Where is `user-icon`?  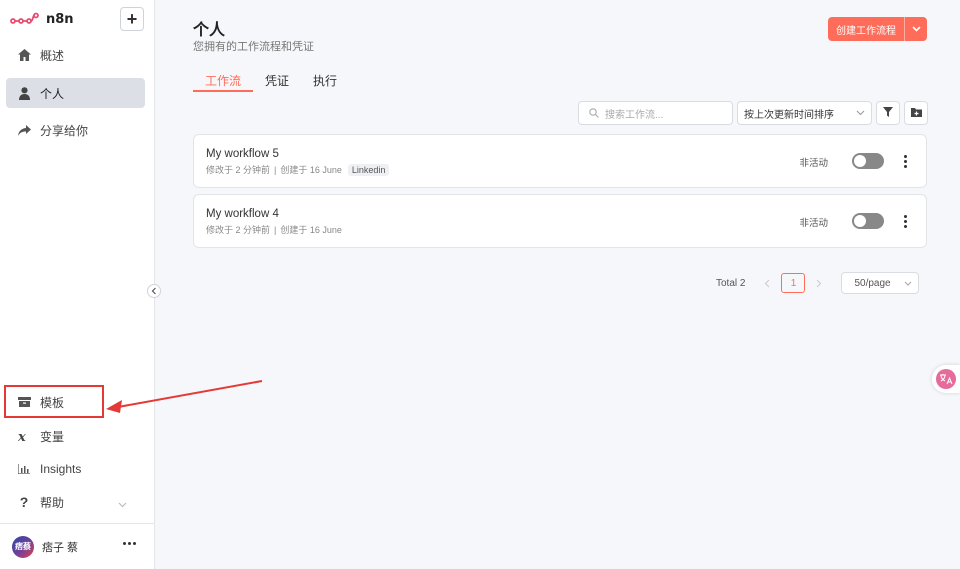 user-icon is located at coordinates (24, 93).